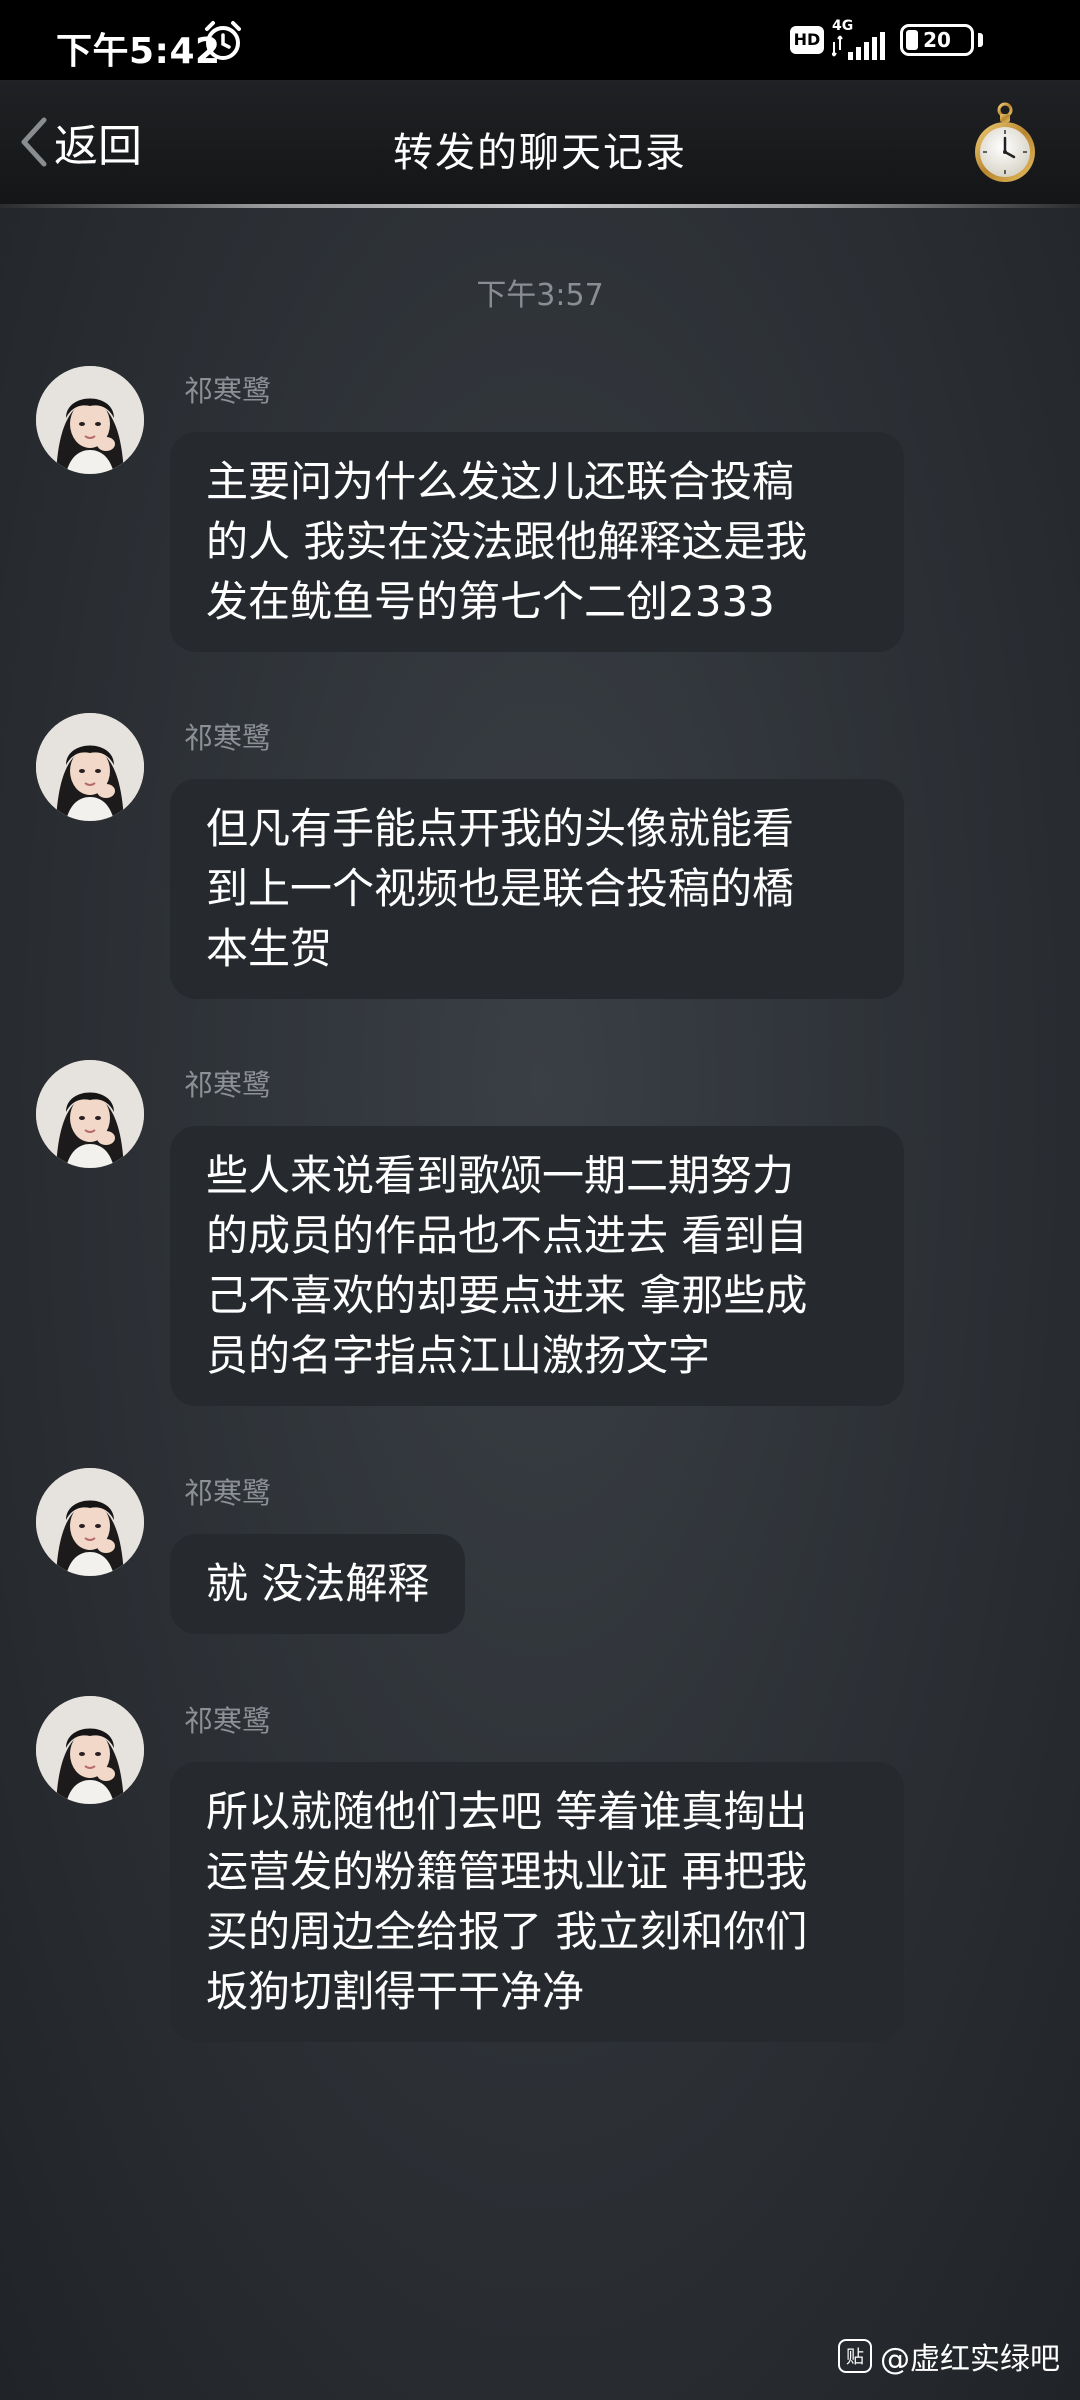 This screenshot has height=2400, width=1080. I want to click on hd-badge: HD, so click(807, 40).